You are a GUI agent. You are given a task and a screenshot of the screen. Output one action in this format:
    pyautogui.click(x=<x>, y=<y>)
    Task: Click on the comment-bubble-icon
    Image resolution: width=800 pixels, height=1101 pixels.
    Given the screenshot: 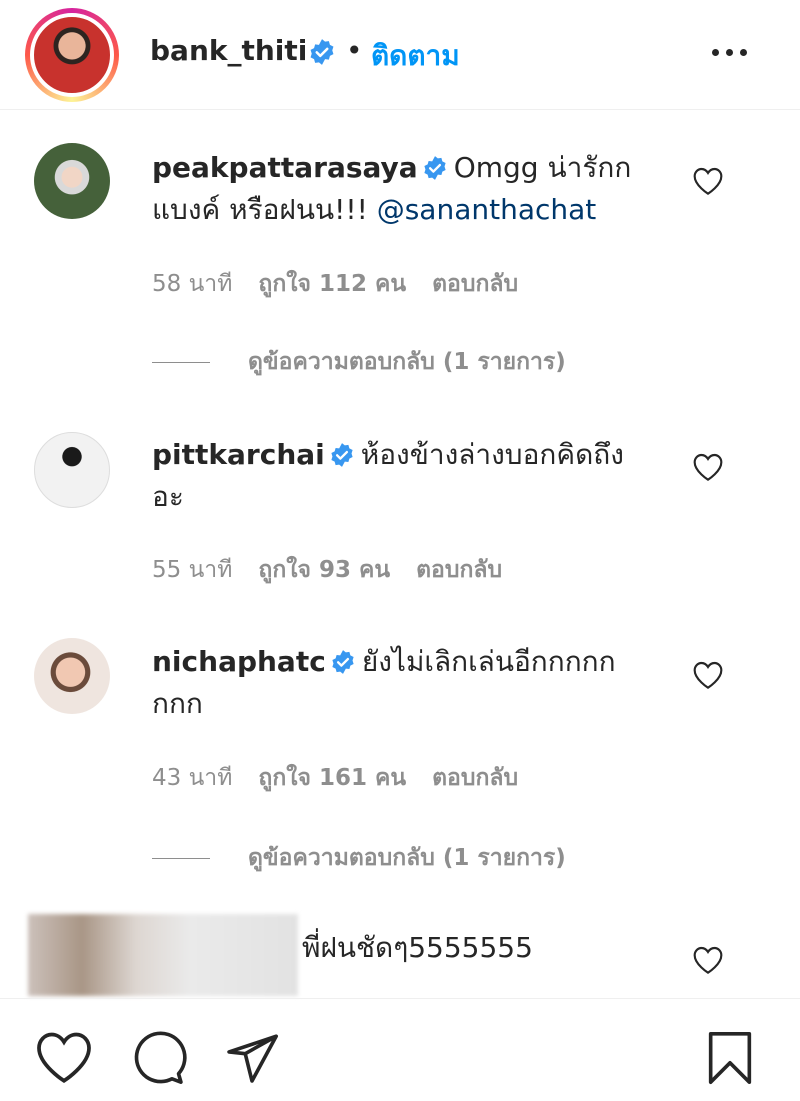 What is the action you would take?
    pyautogui.click(x=158, y=1058)
    